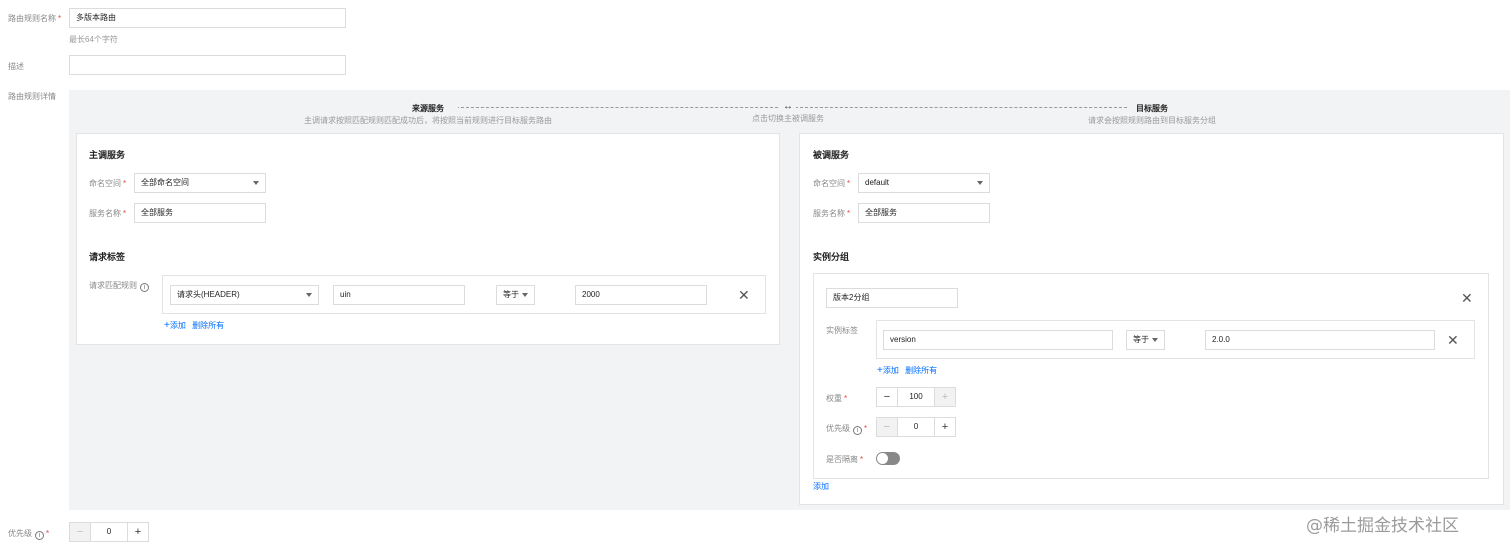  What do you see at coordinates (108, 213) in the screenshot?
I see `caller-service-label: 服务名称 *` at bounding box center [108, 213].